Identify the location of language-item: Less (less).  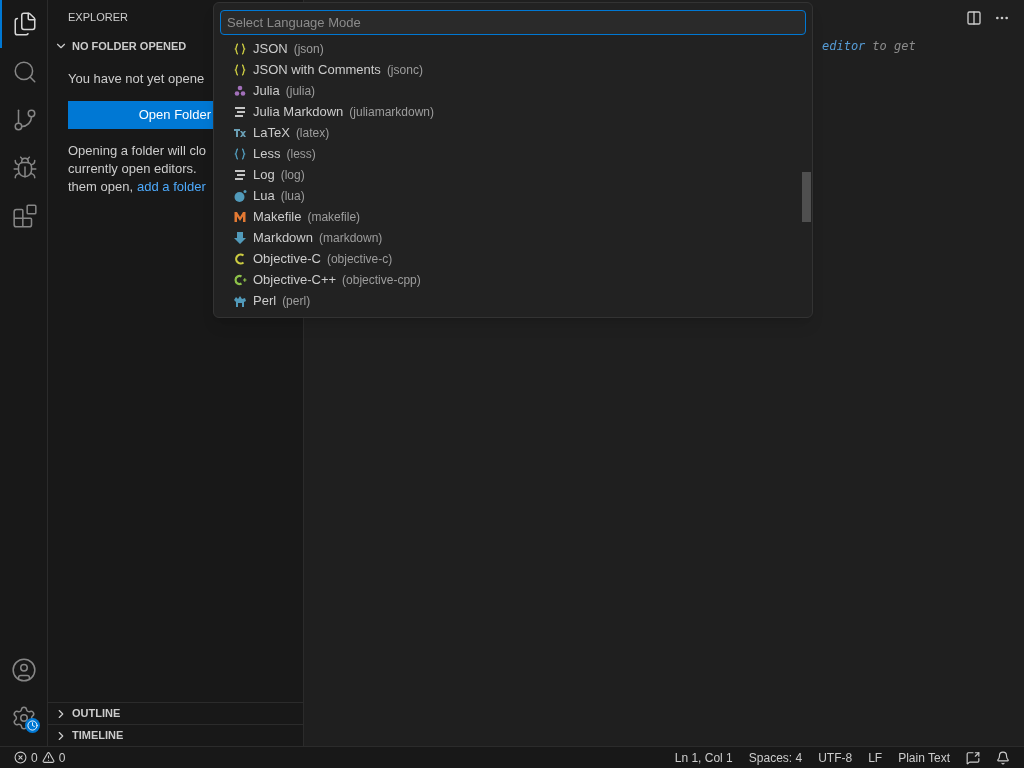
(513, 153).